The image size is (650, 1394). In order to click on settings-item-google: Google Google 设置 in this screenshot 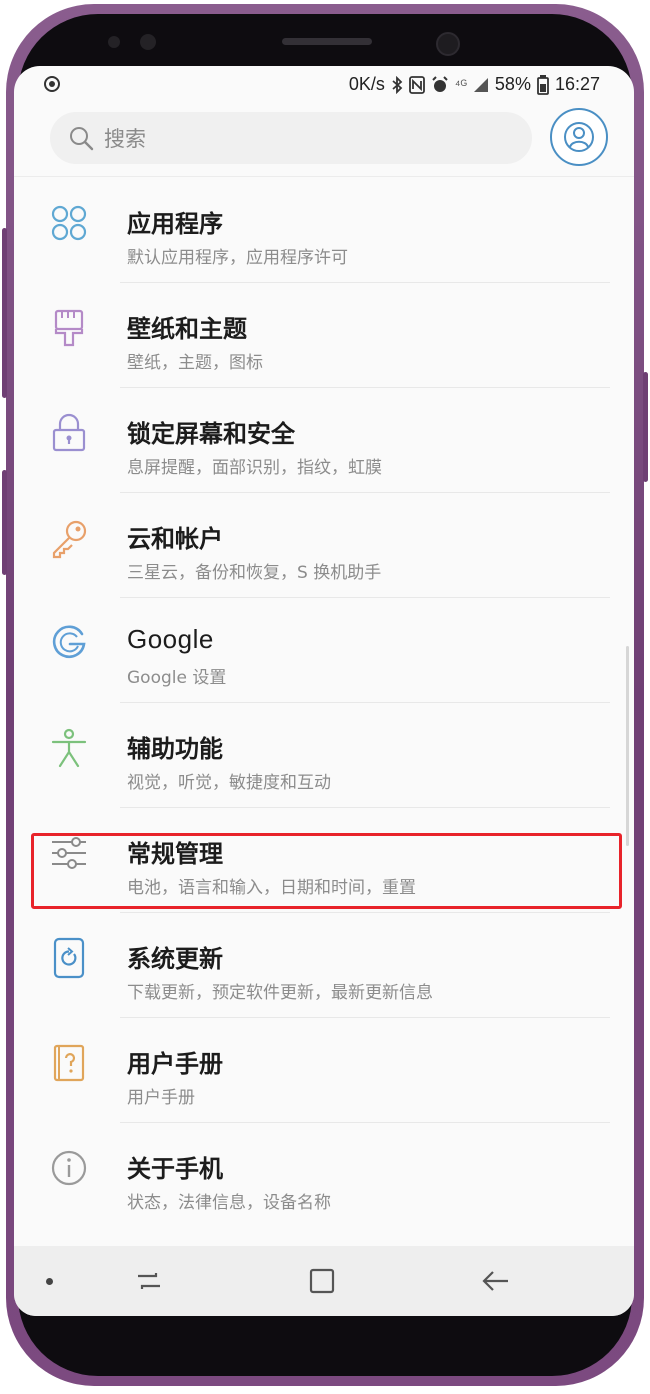, I will do `click(324, 650)`.